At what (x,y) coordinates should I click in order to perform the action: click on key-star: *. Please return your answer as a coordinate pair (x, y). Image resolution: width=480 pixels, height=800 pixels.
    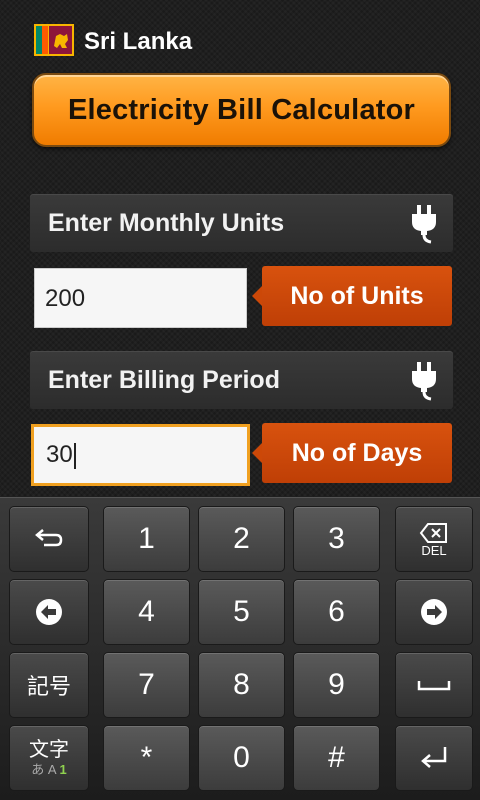
    Looking at the image, I should click on (146, 758).